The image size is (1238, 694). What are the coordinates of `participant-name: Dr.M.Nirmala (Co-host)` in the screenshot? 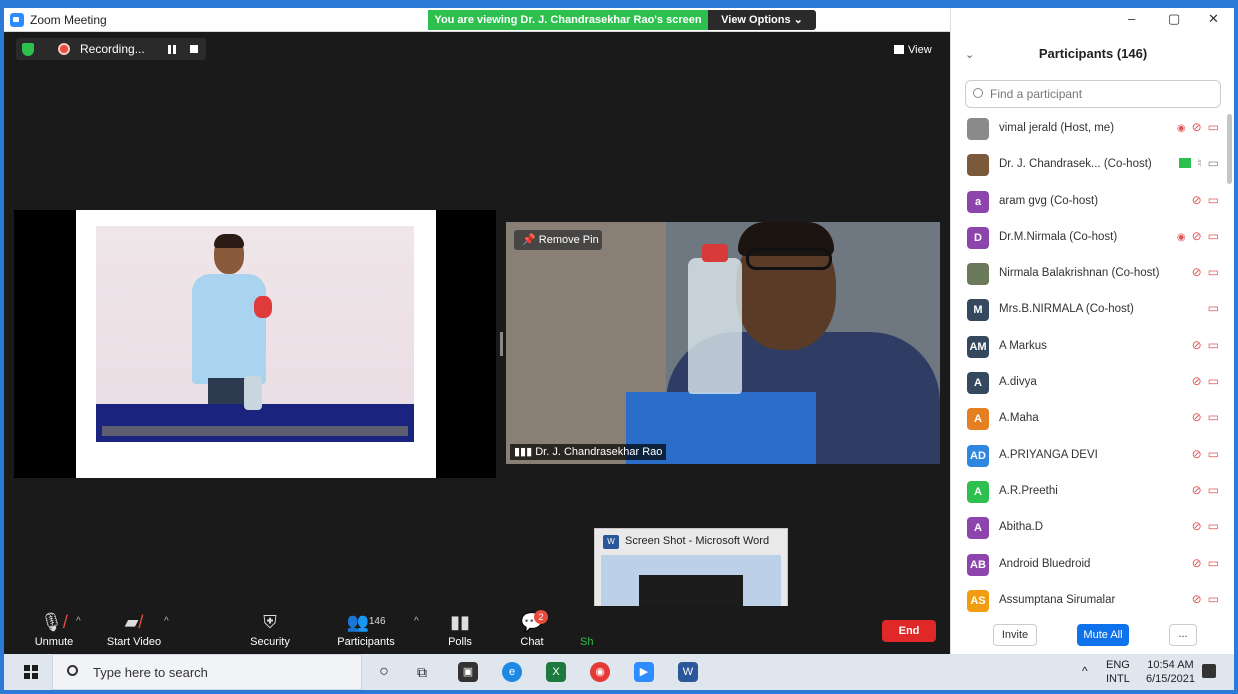 It's located at (1058, 236).